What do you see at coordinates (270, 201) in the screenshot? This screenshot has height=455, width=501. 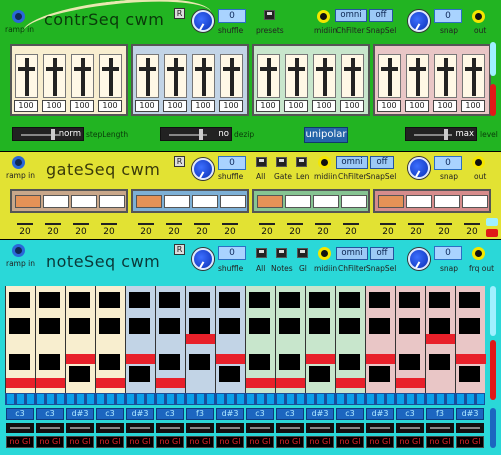 I see `gate-step-on` at bounding box center [270, 201].